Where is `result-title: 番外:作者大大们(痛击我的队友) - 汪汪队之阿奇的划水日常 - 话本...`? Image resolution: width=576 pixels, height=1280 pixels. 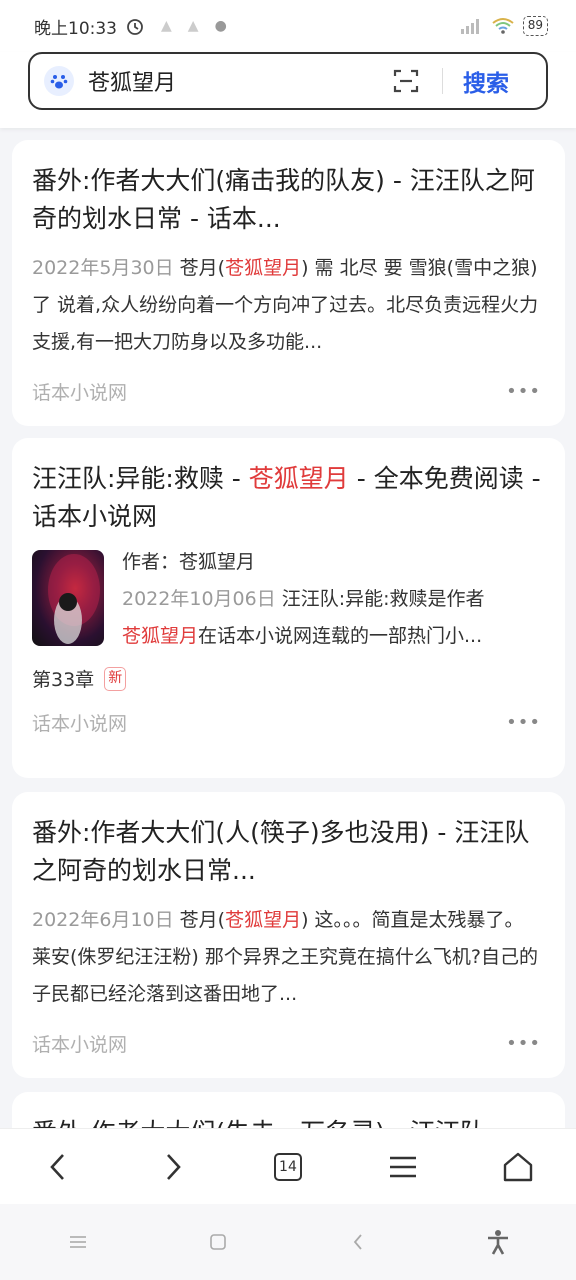 result-title: 番外:作者大大们(痛击我的队友) - 汪汪队之阿奇的划水日常 - 话本... is located at coordinates (288, 200).